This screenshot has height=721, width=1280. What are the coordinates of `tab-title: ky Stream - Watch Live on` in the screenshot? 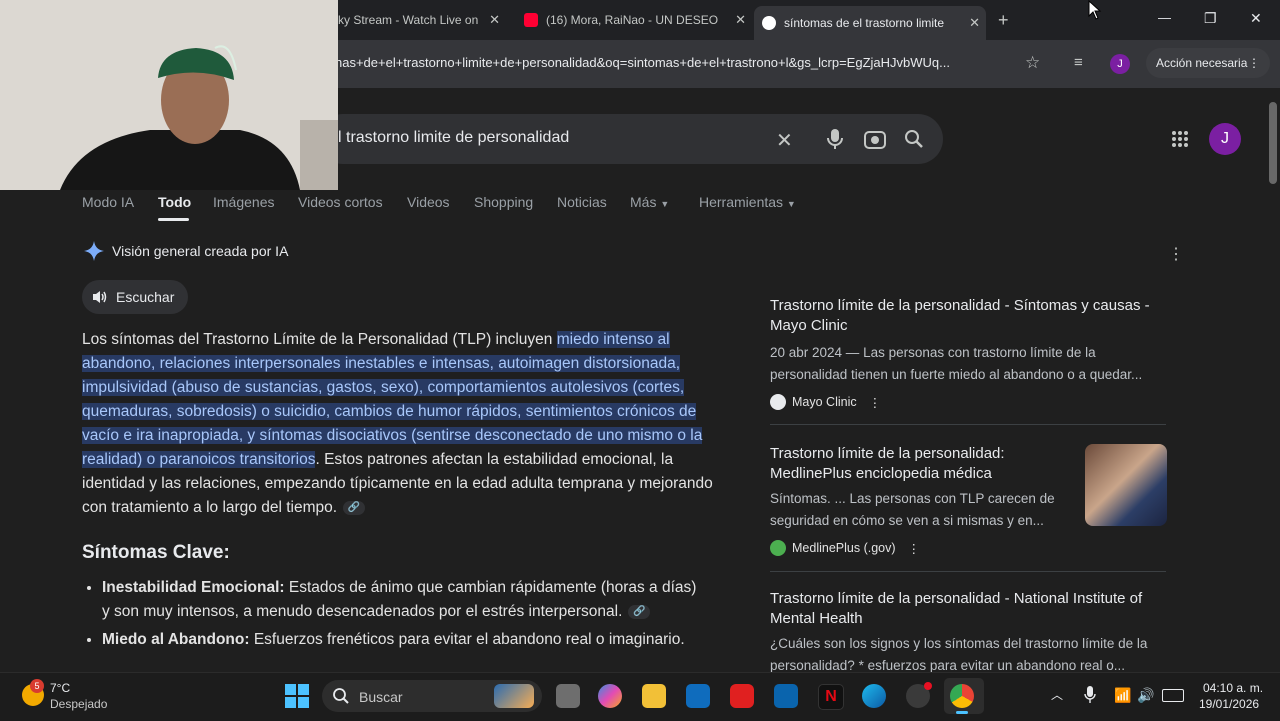 It's located at (408, 20).